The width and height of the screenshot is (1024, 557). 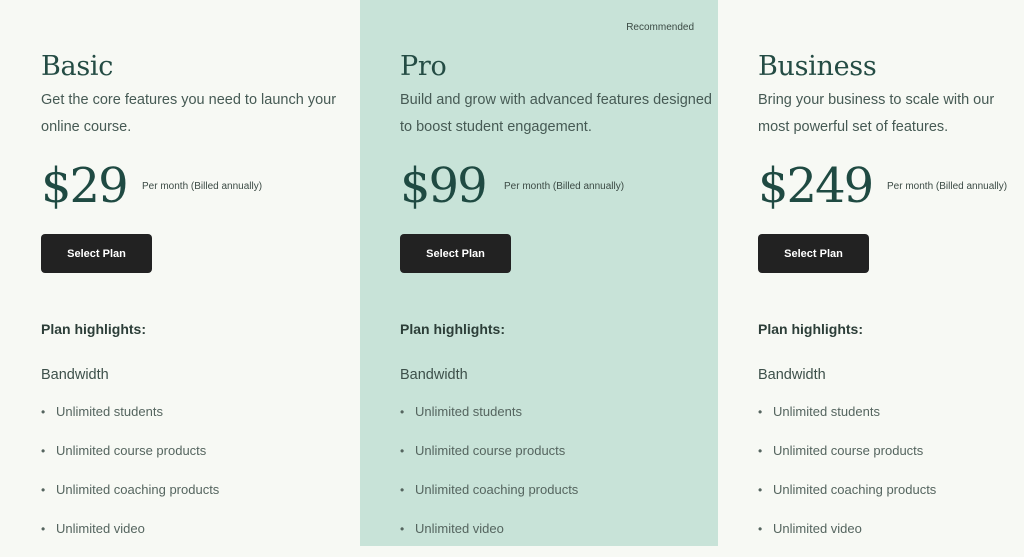 I want to click on recommended-badge: Recommended, so click(x=660, y=27).